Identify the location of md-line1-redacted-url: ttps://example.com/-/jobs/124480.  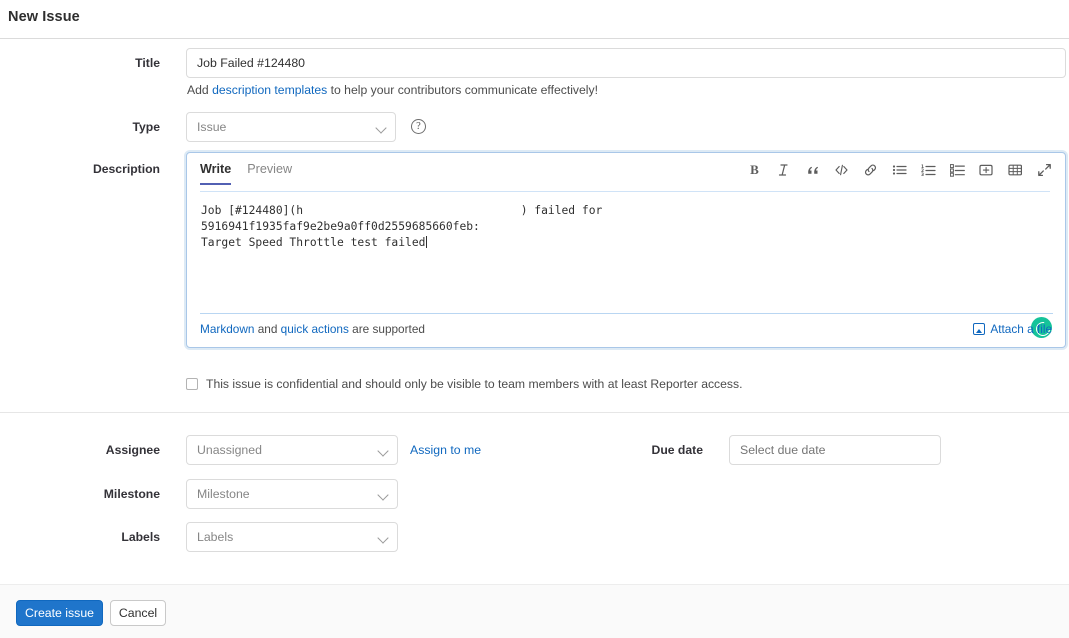
(412, 210).